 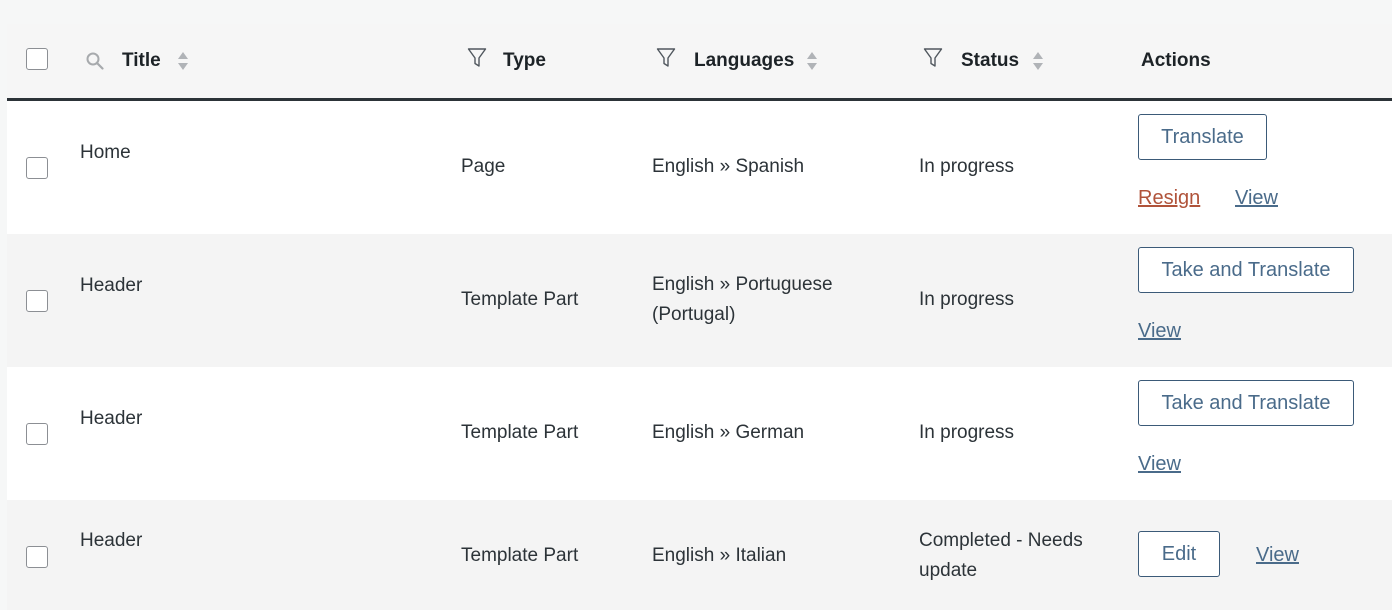 I want to click on edit-button: Edit, so click(x=1179, y=554).